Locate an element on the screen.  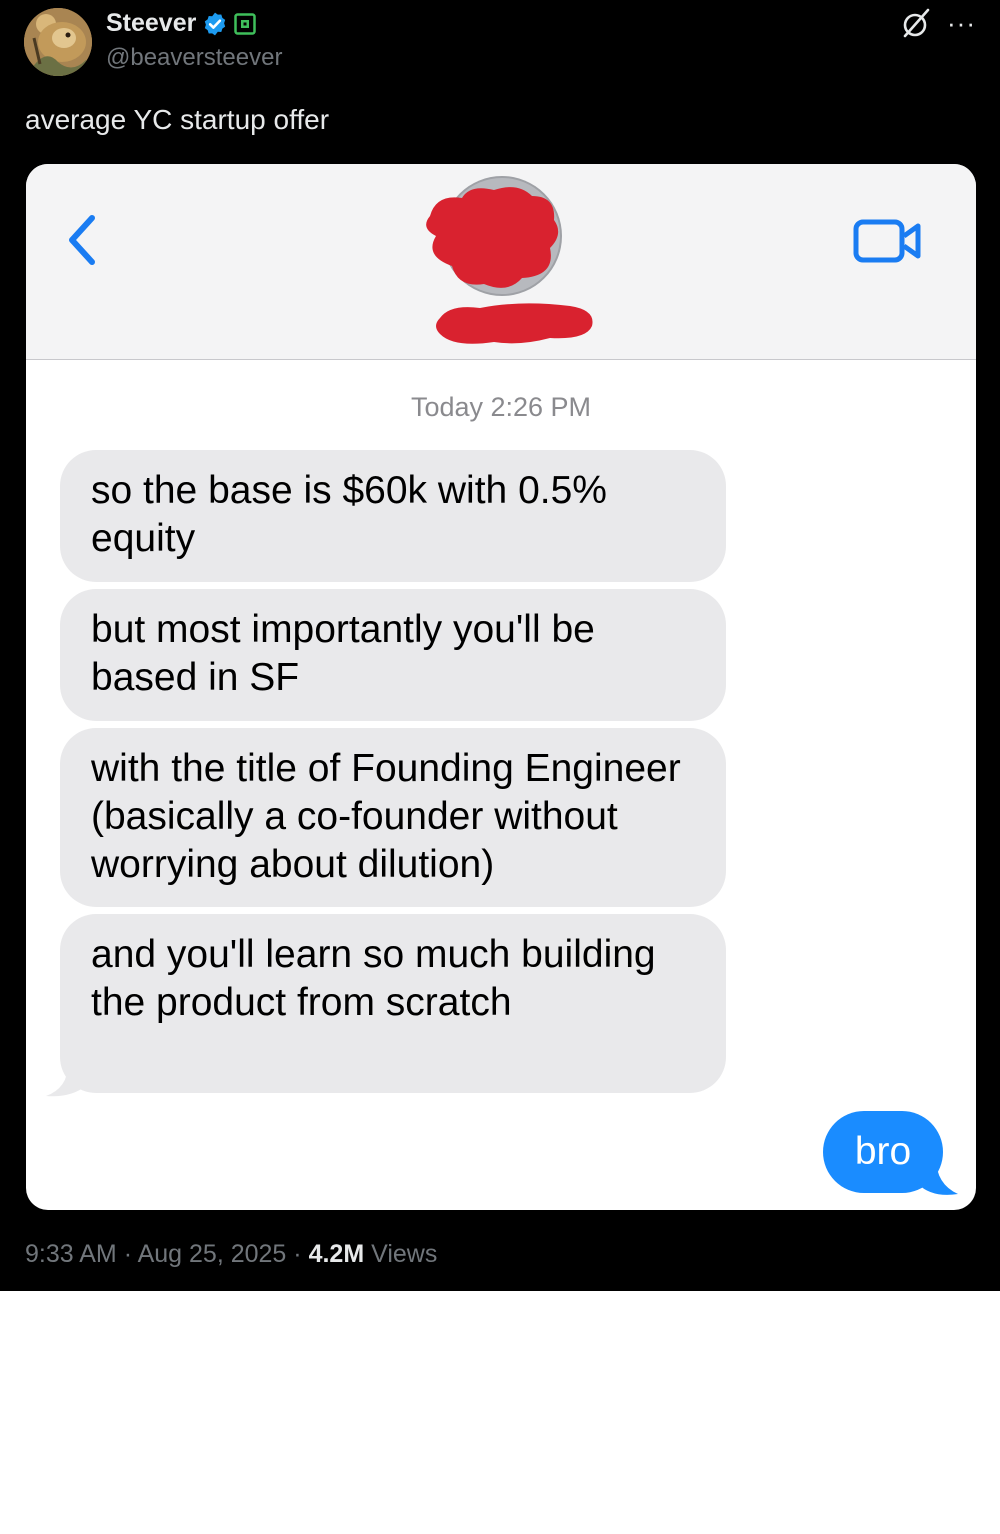
redacted-contact is located at coordinates (509, 260).